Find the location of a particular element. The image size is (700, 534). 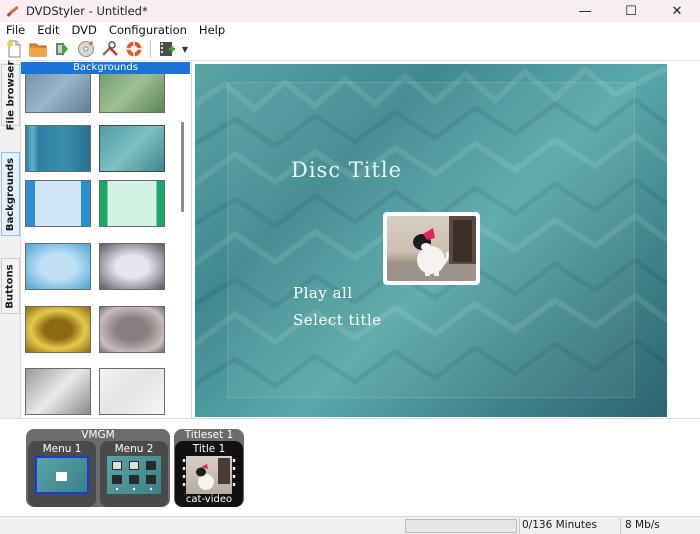

backgrounds-grid is located at coordinates (98, 246).